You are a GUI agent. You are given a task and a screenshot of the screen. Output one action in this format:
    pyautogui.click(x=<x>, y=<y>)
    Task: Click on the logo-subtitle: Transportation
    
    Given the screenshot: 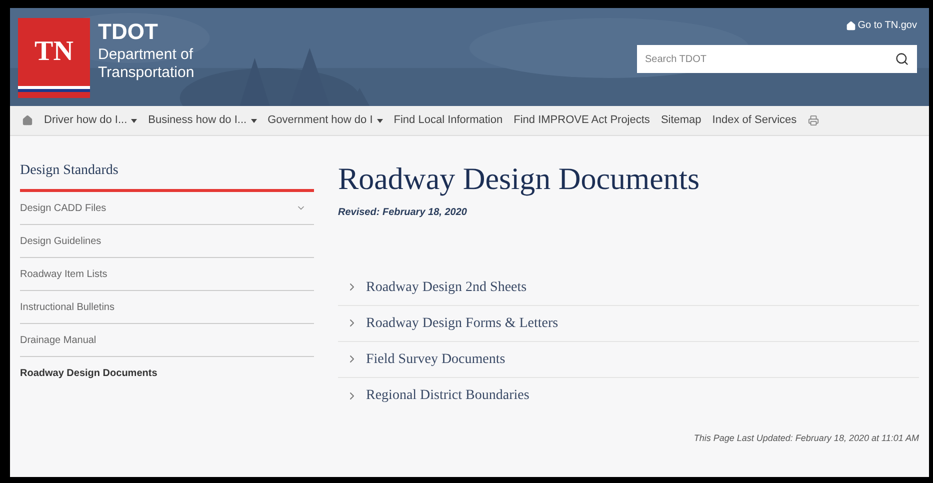 What is the action you would take?
    pyautogui.click(x=146, y=73)
    